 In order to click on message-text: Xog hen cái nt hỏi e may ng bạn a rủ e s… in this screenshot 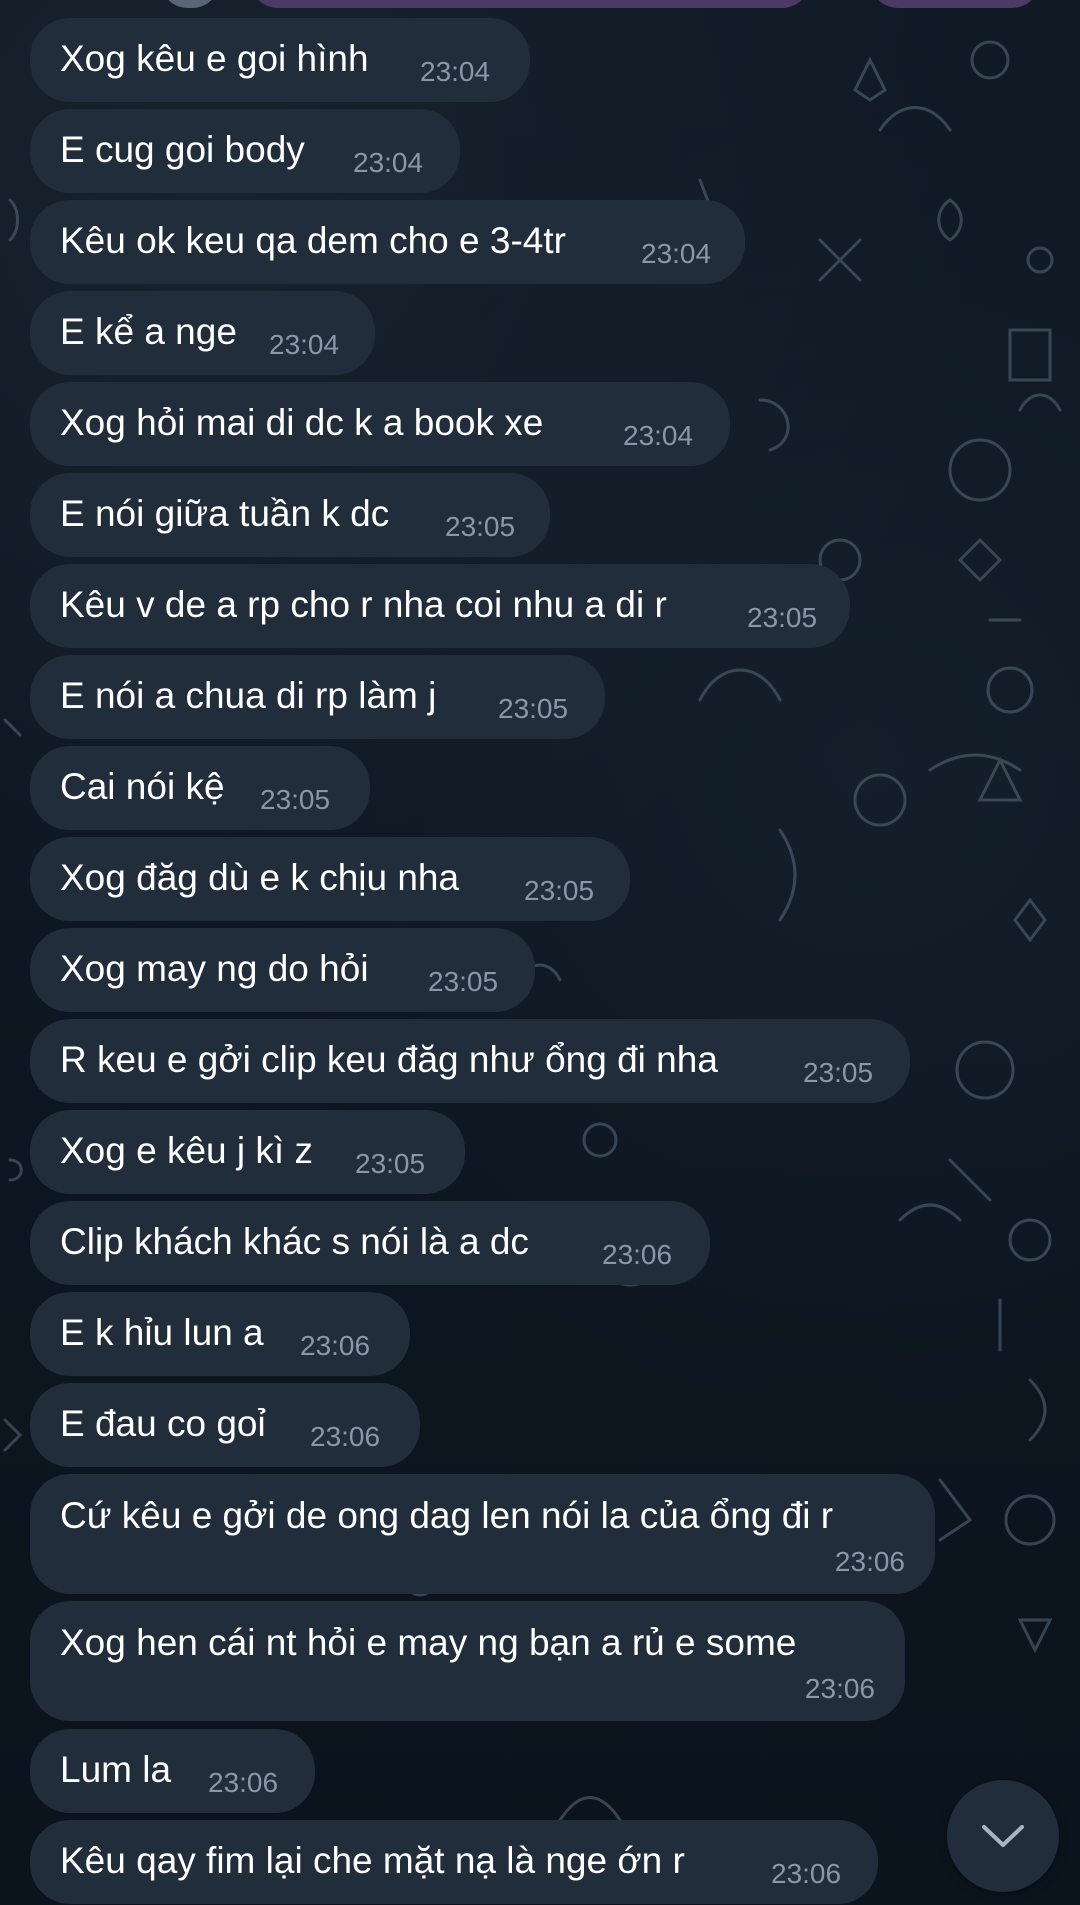, I will do `click(428, 1642)`.